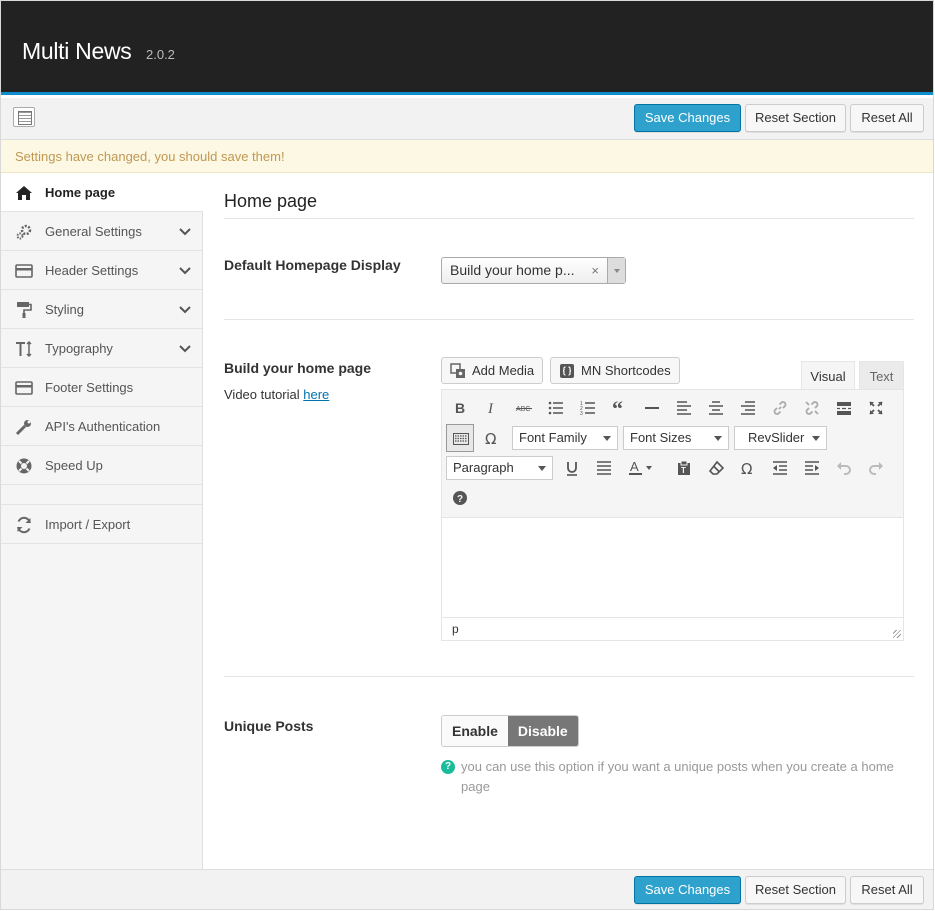 The image size is (935, 911). What do you see at coordinates (572, 468) in the screenshot?
I see `underline-icon` at bounding box center [572, 468].